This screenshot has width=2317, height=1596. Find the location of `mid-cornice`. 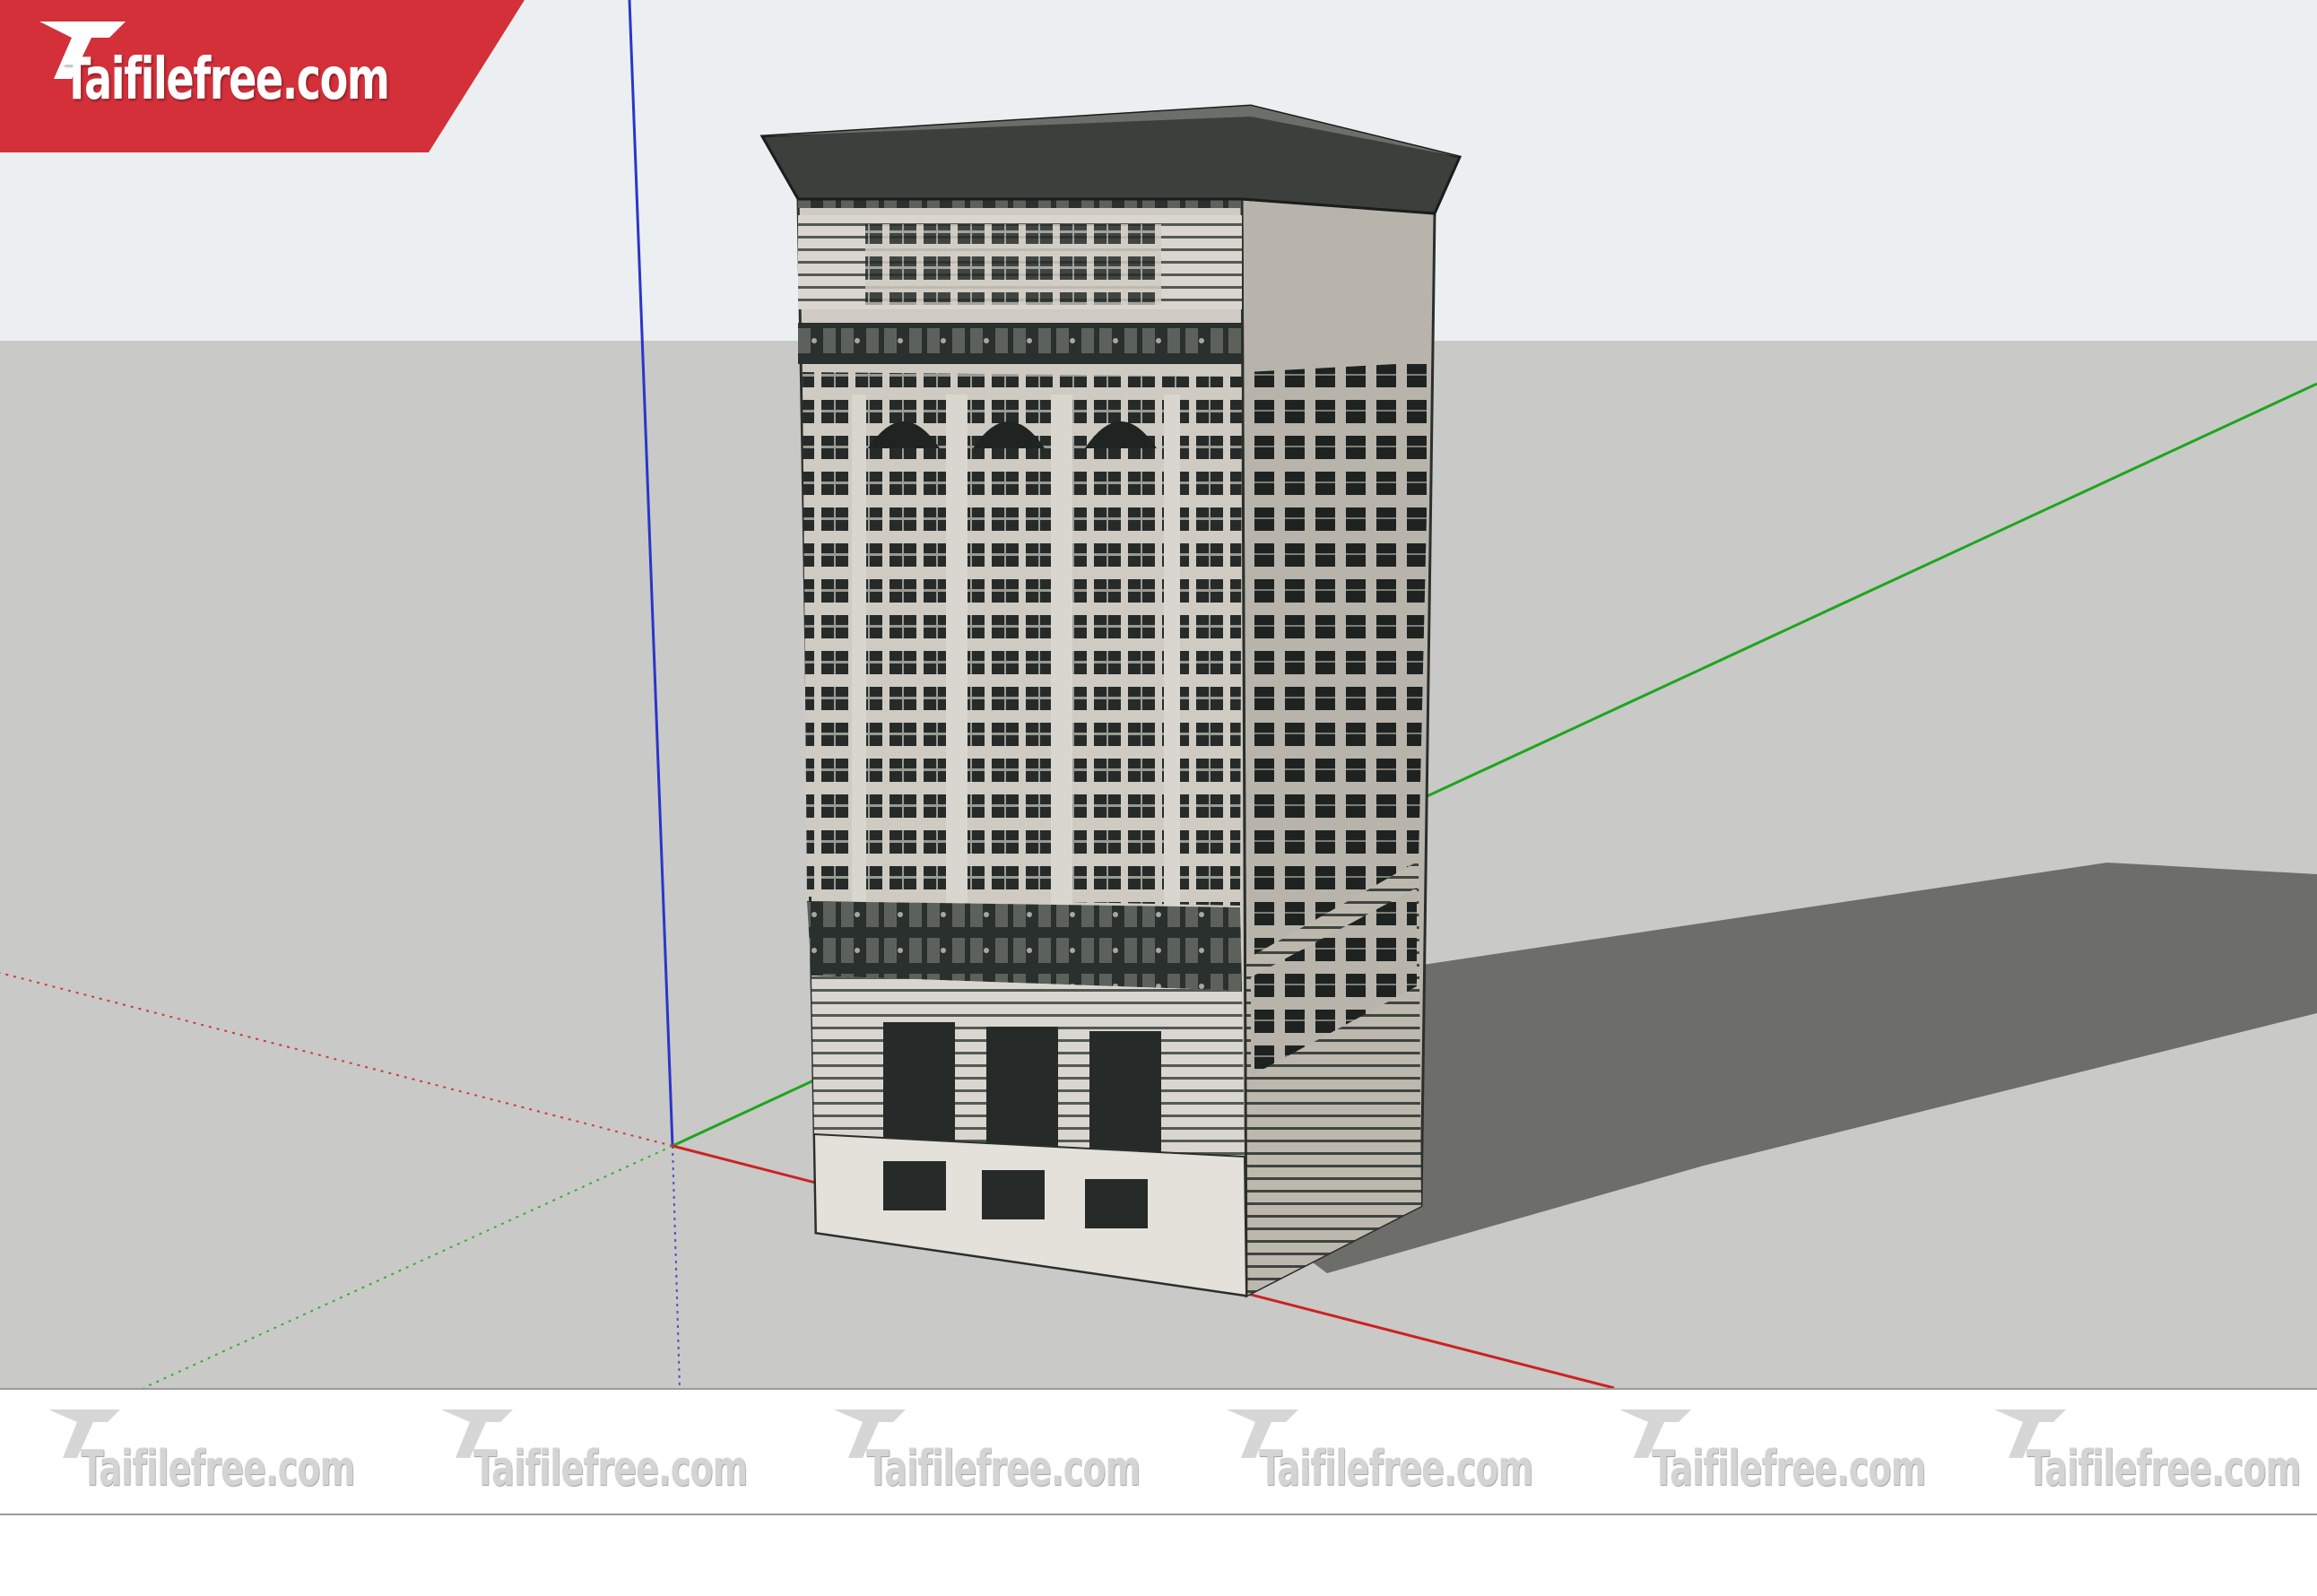

mid-cornice is located at coordinates (1025, 946).